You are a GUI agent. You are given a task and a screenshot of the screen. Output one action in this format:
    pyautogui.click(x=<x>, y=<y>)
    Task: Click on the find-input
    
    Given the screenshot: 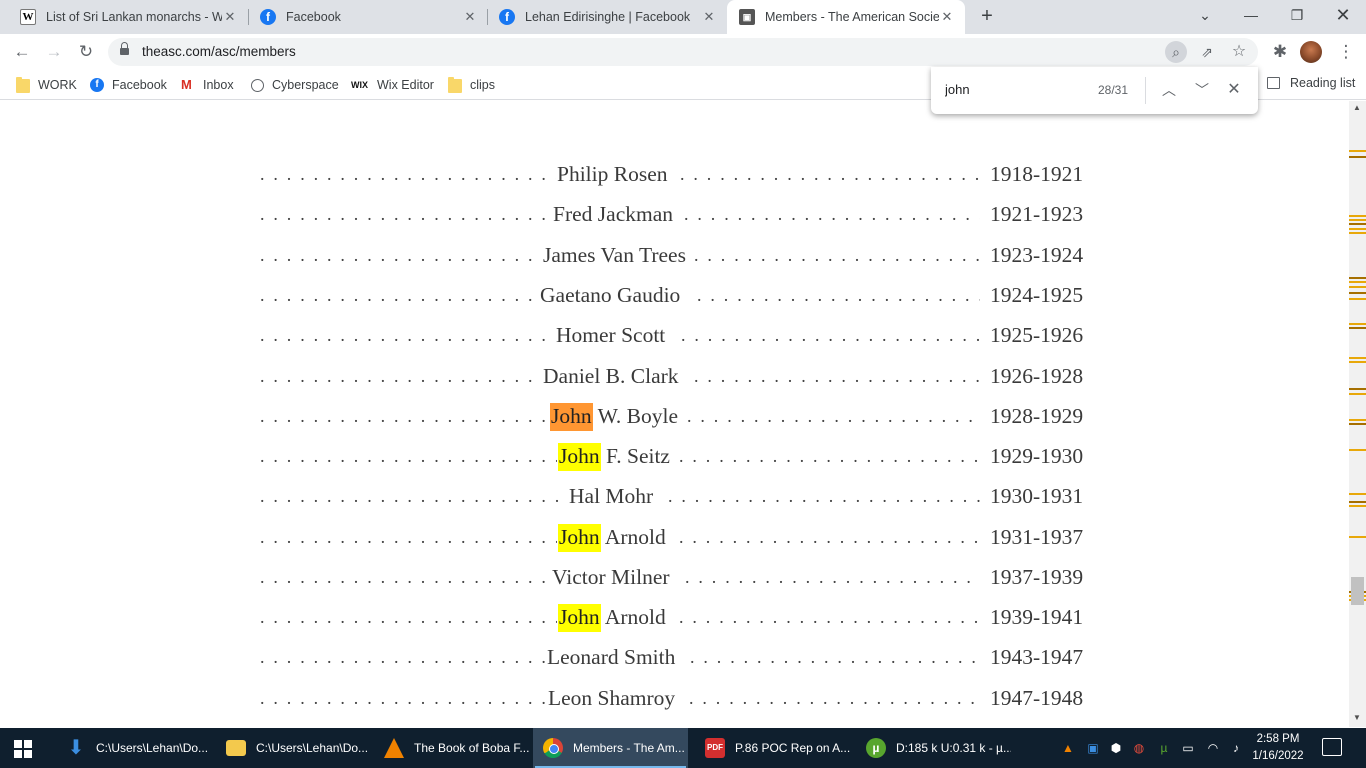 What is the action you would take?
    pyautogui.click(x=1020, y=89)
    